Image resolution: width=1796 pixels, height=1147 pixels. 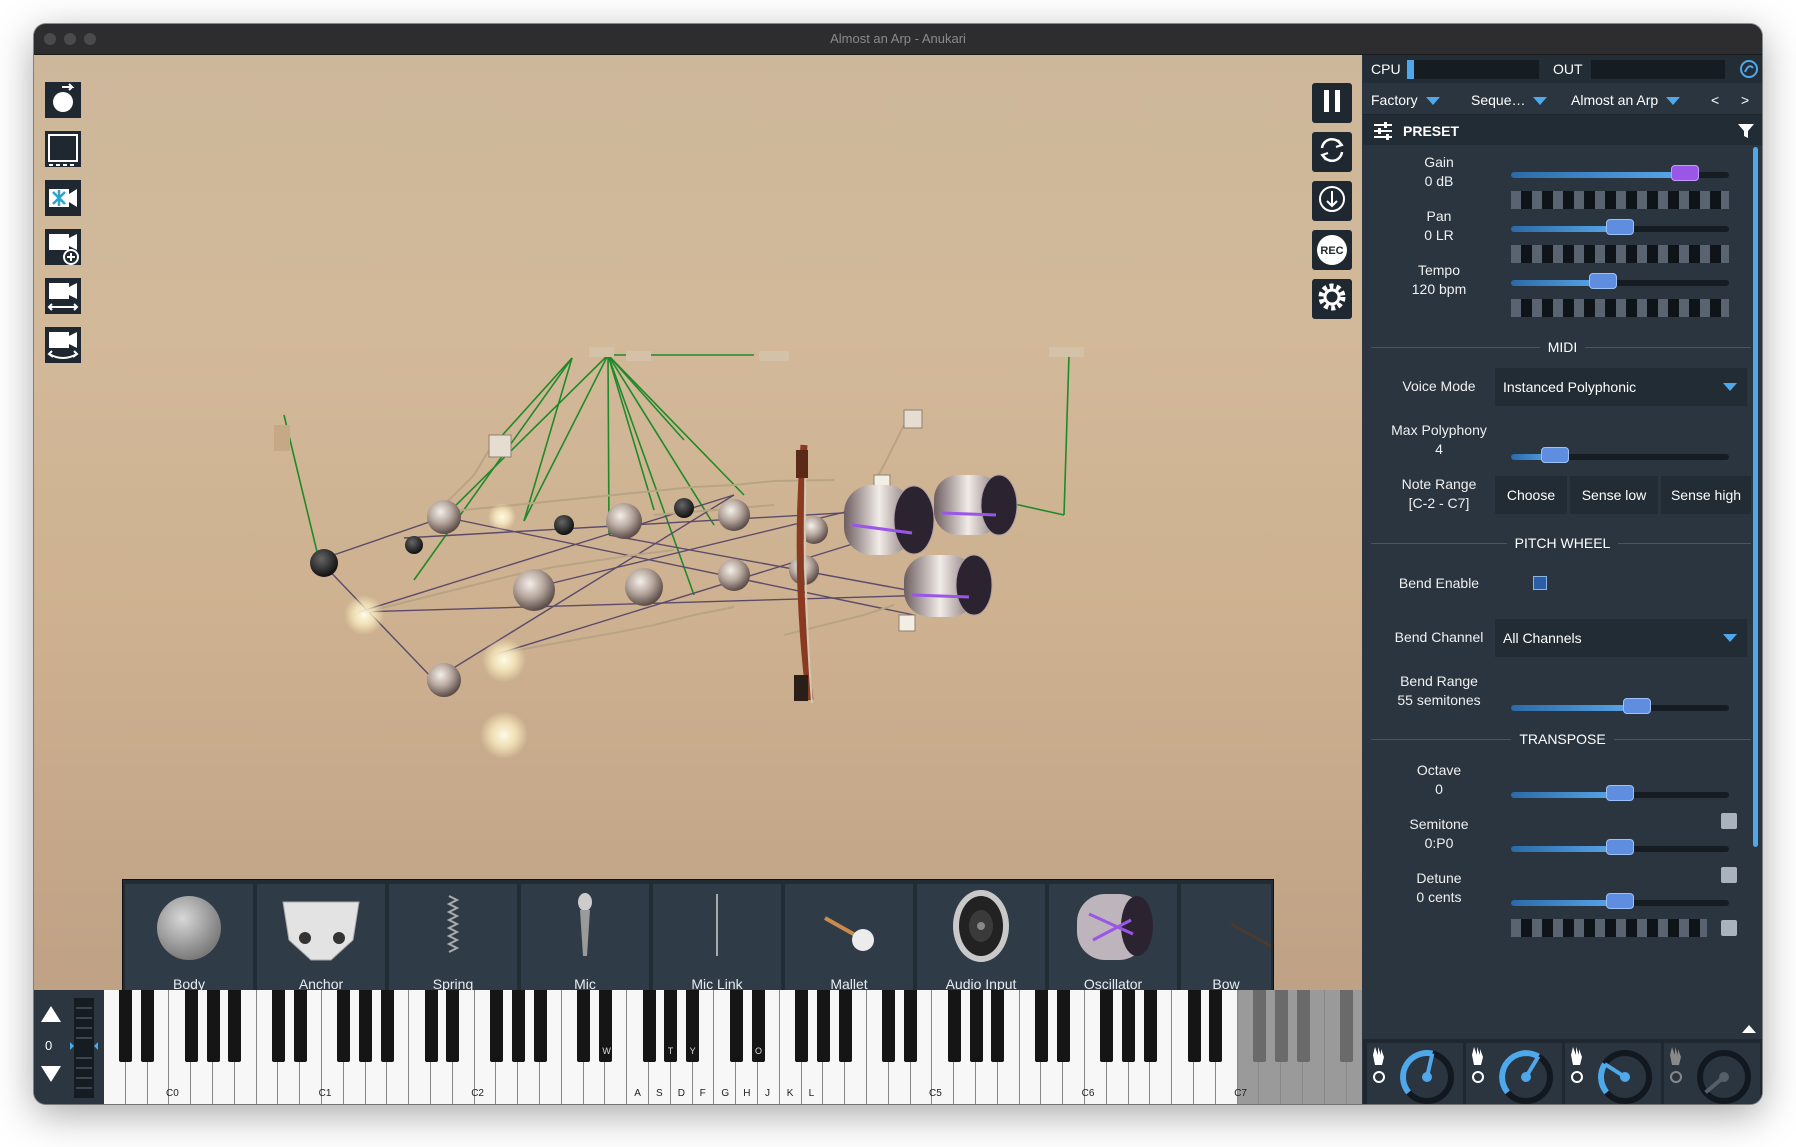 I want to click on gain-modulation-bar, so click(x=1620, y=200).